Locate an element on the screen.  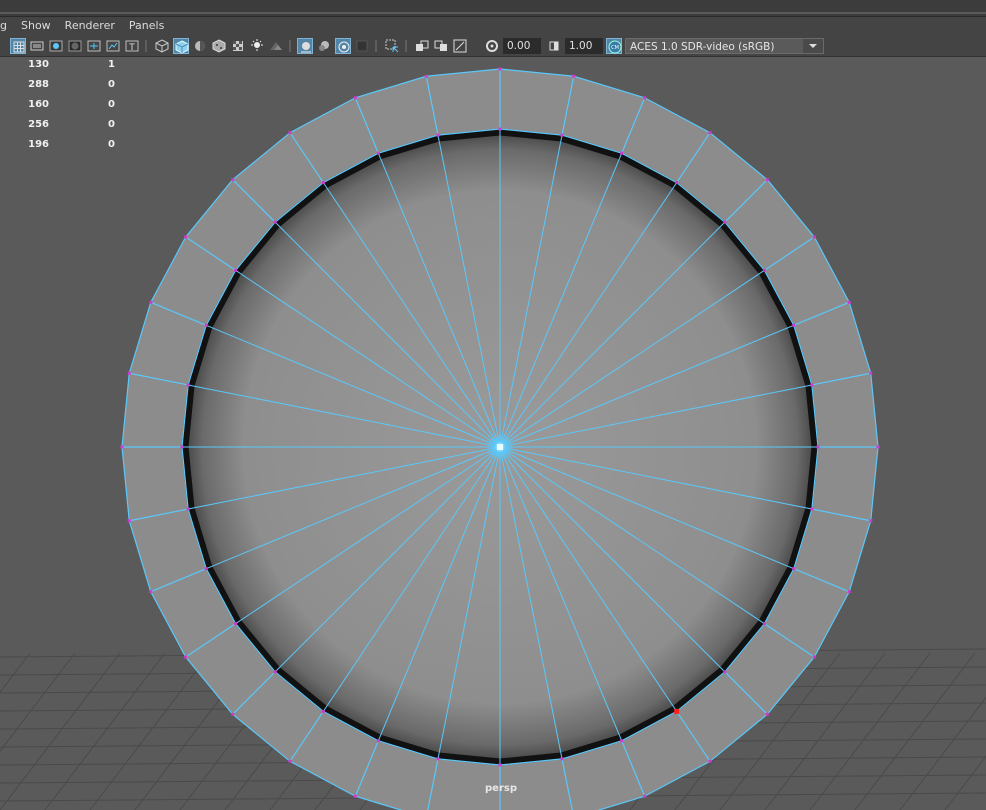
multisample-aa-icon is located at coordinates (324, 46).